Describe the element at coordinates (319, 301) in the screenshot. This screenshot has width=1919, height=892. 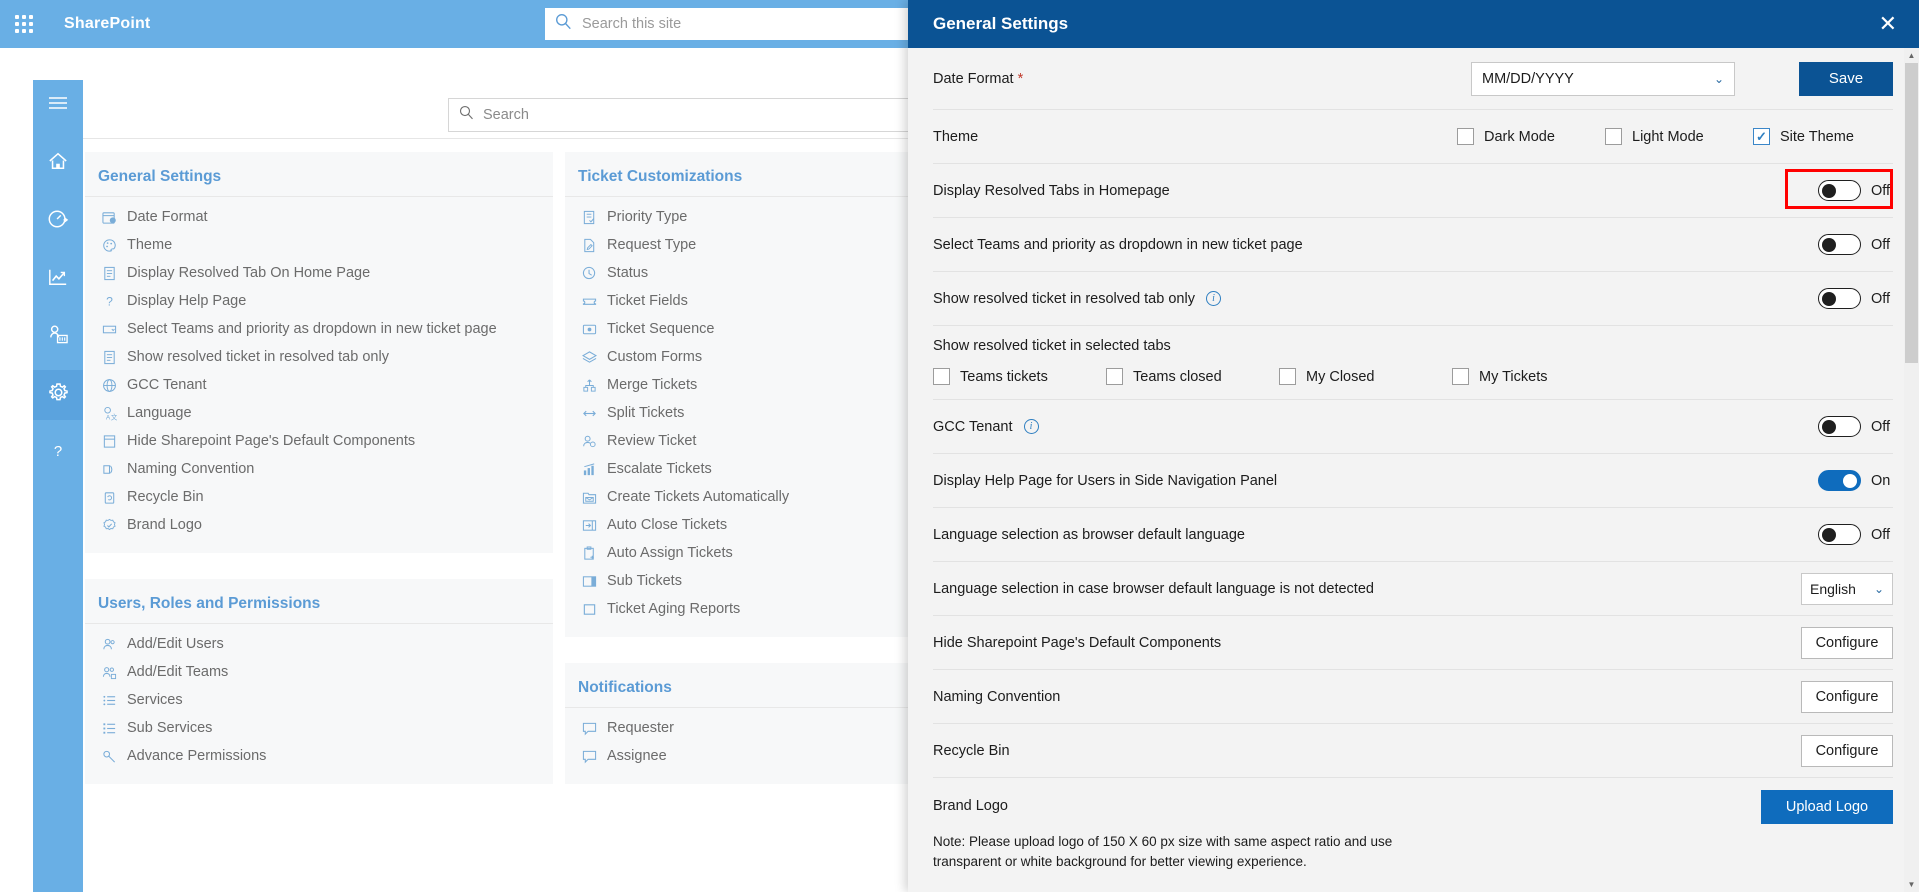
I see `list-item: ? Display Help Page` at that location.